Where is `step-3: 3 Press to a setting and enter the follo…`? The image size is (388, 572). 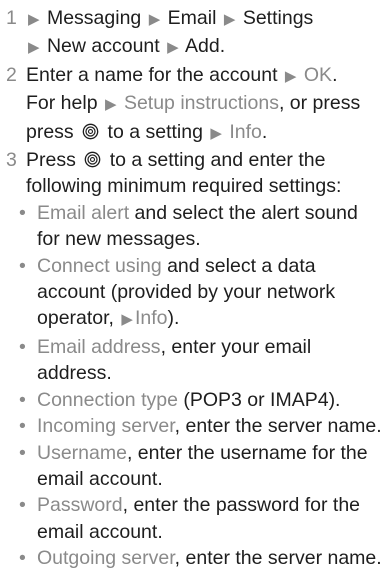
step-3: 3 Press to a setting and enter the follo… is located at coordinates (194, 173).